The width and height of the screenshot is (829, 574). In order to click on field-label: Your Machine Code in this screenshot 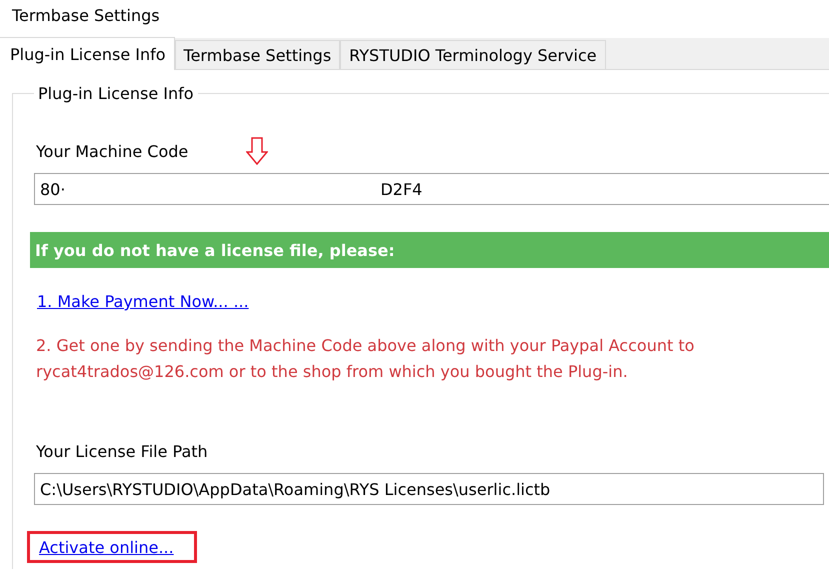, I will do `click(112, 151)`.